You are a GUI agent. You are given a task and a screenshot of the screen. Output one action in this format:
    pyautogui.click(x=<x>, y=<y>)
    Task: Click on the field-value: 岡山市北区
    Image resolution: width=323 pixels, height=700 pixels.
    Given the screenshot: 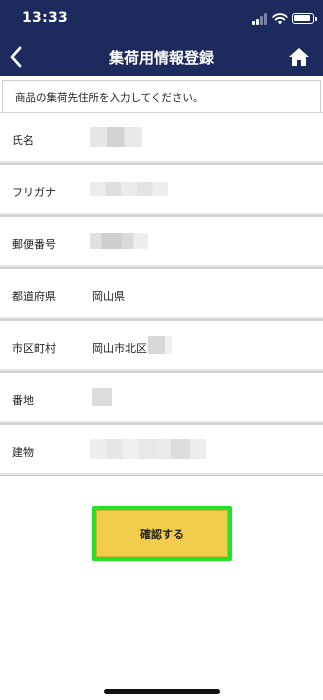 What is the action you would take?
    pyautogui.click(x=119, y=348)
    